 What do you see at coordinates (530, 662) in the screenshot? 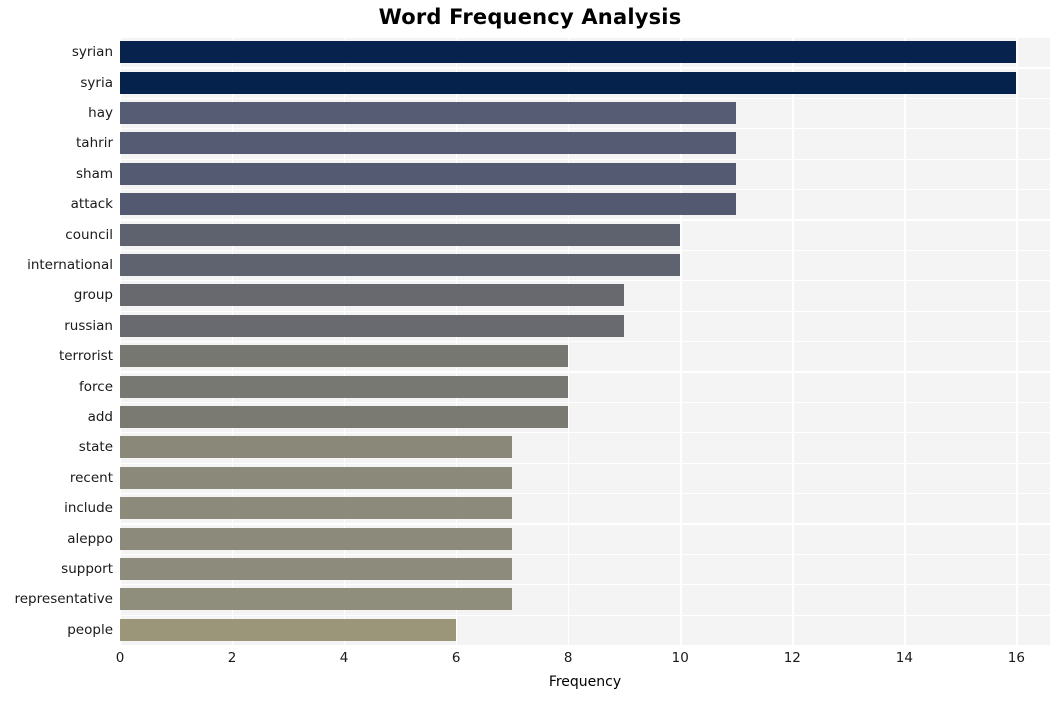
I see `x-axis-tick-labels: 0 2 4 6 8 10 12 14 16` at bounding box center [530, 662].